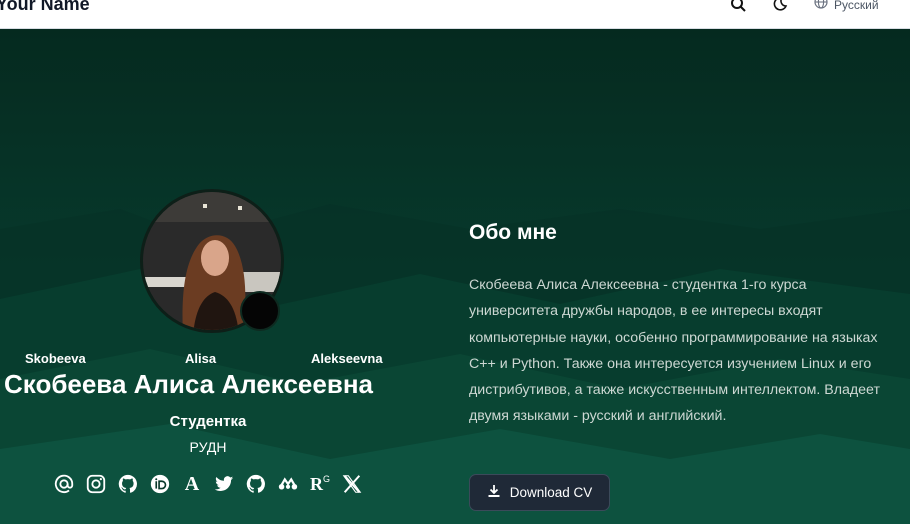 The width and height of the screenshot is (910, 524). I want to click on download-cv-button: Download CV, so click(539, 492).